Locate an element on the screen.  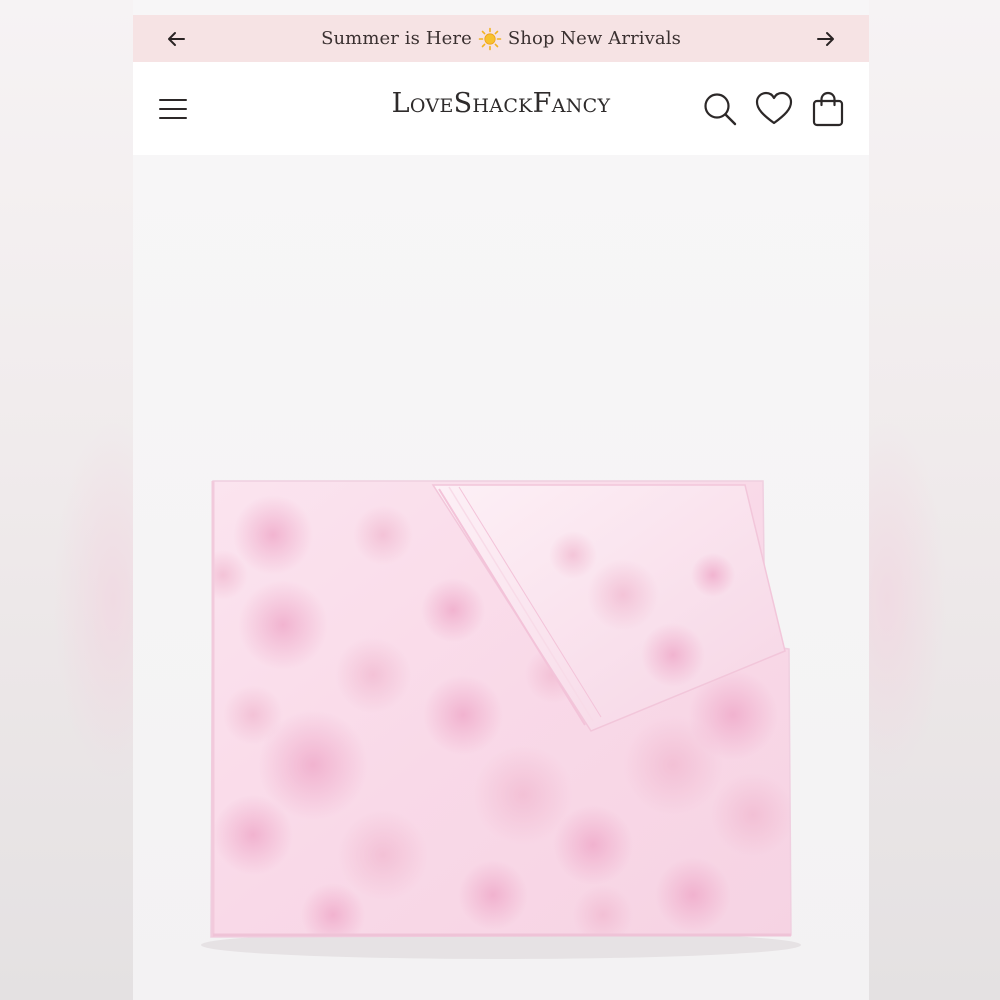
arrow-right-icon is located at coordinates (826, 39).